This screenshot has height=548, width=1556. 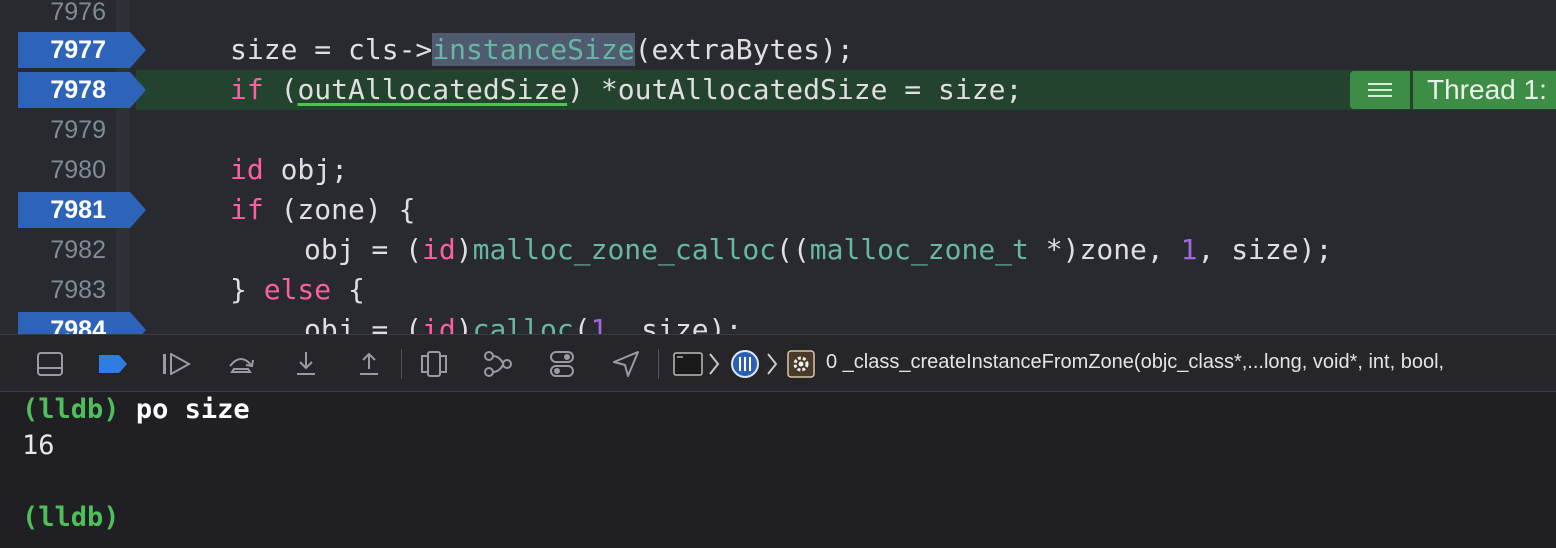 I want to click on code-text: obj = (id)calloc(1, size);, so click(x=523, y=322).